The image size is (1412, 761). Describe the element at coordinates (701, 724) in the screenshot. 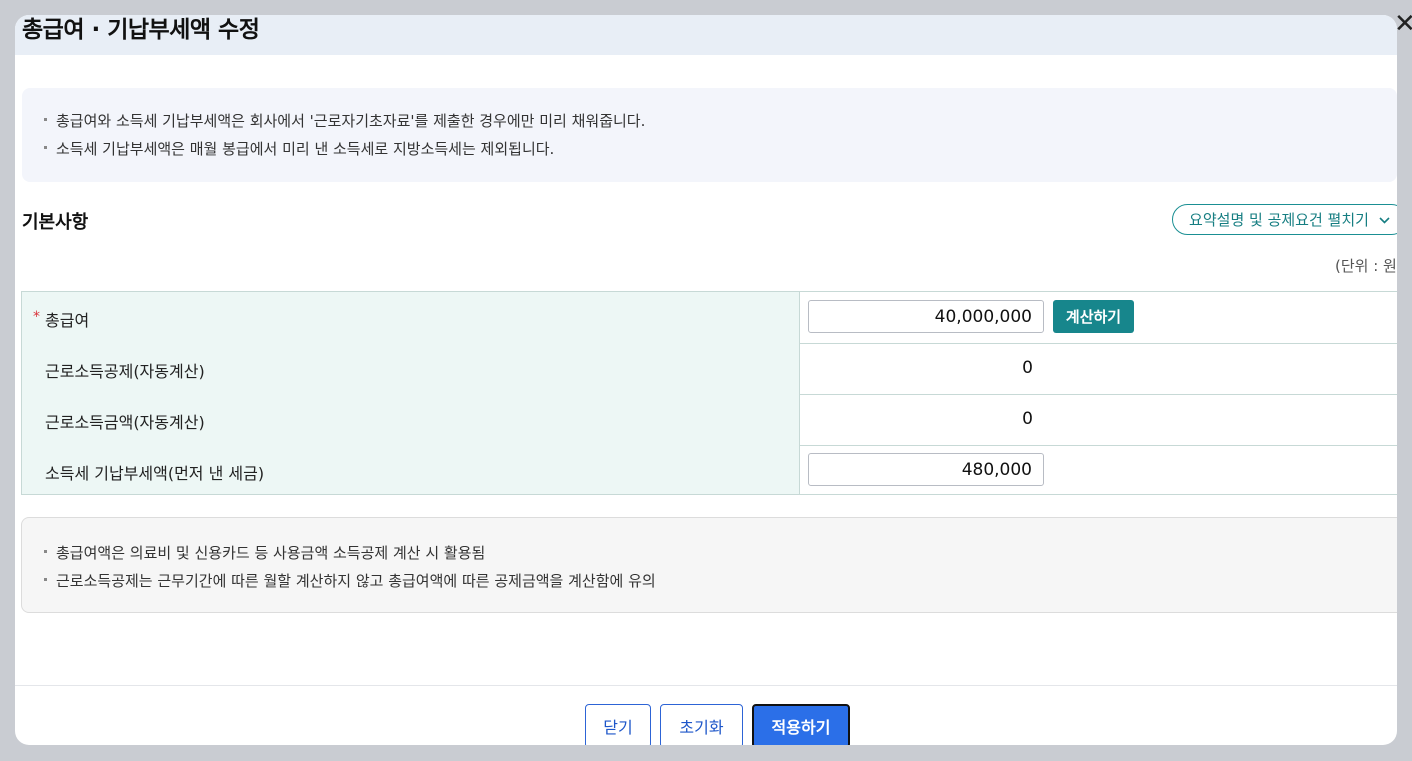

I see `reset-button: 초기화` at that location.